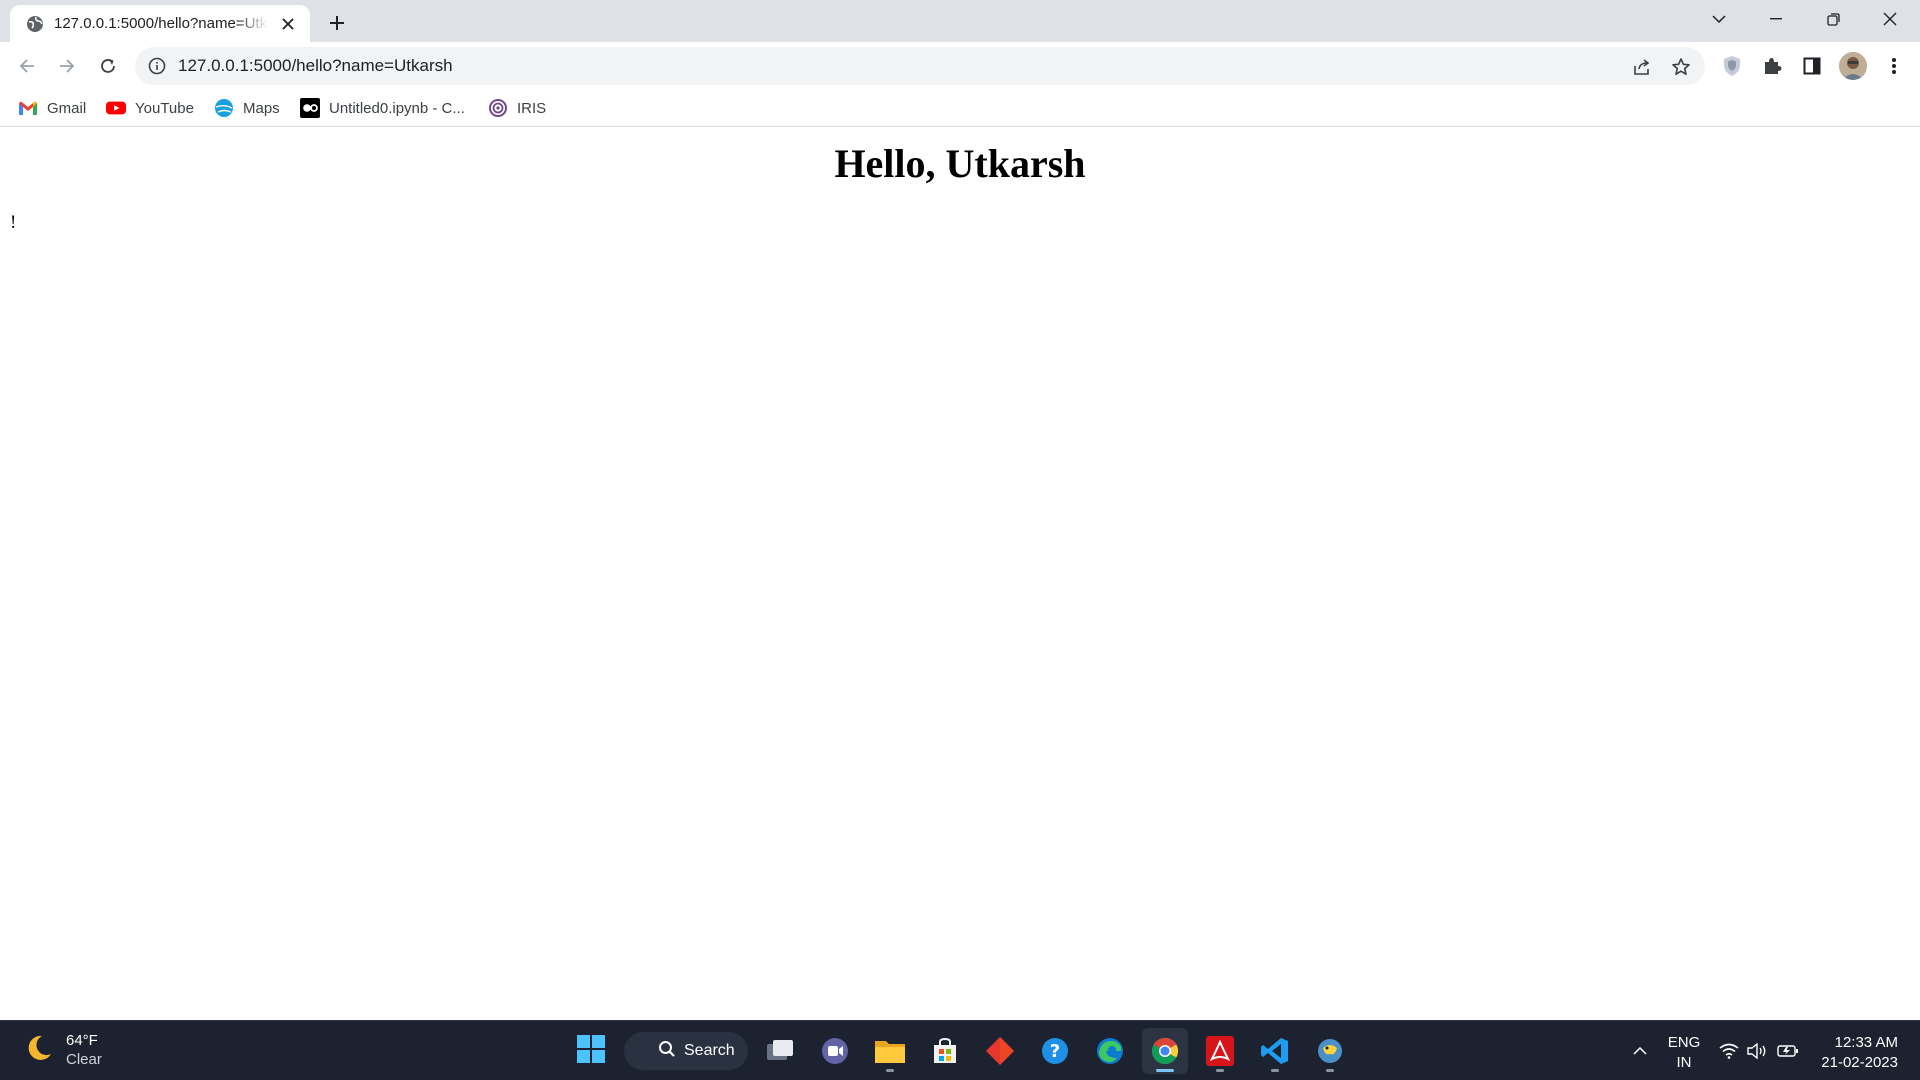 The image size is (1920, 1080). What do you see at coordinates (780, 1051) in the screenshot?
I see `task-view-icon` at bounding box center [780, 1051].